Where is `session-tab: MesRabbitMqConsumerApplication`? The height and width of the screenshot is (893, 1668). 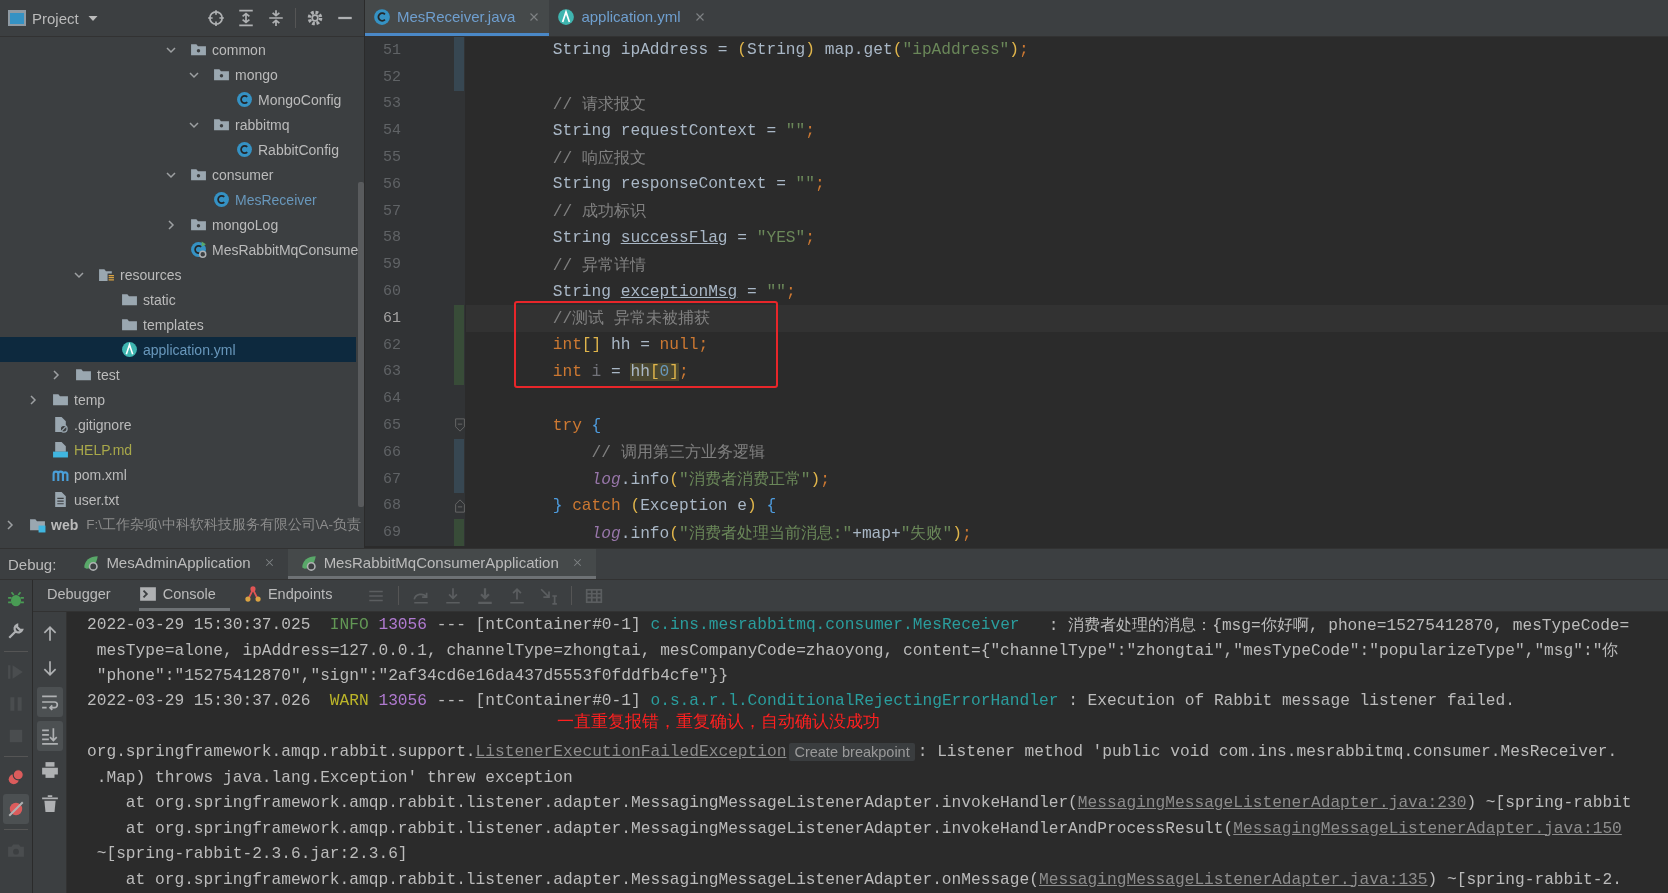
session-tab: MesRabbitMqConsumerApplication is located at coordinates (441, 564).